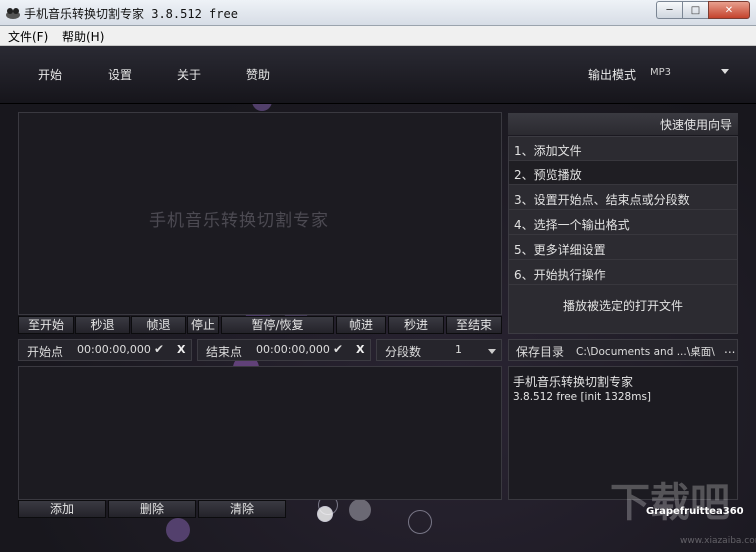 The height and width of the screenshot is (552, 756). Describe the element at coordinates (152, 509) in the screenshot. I see `delete-file-button: 删除` at that location.